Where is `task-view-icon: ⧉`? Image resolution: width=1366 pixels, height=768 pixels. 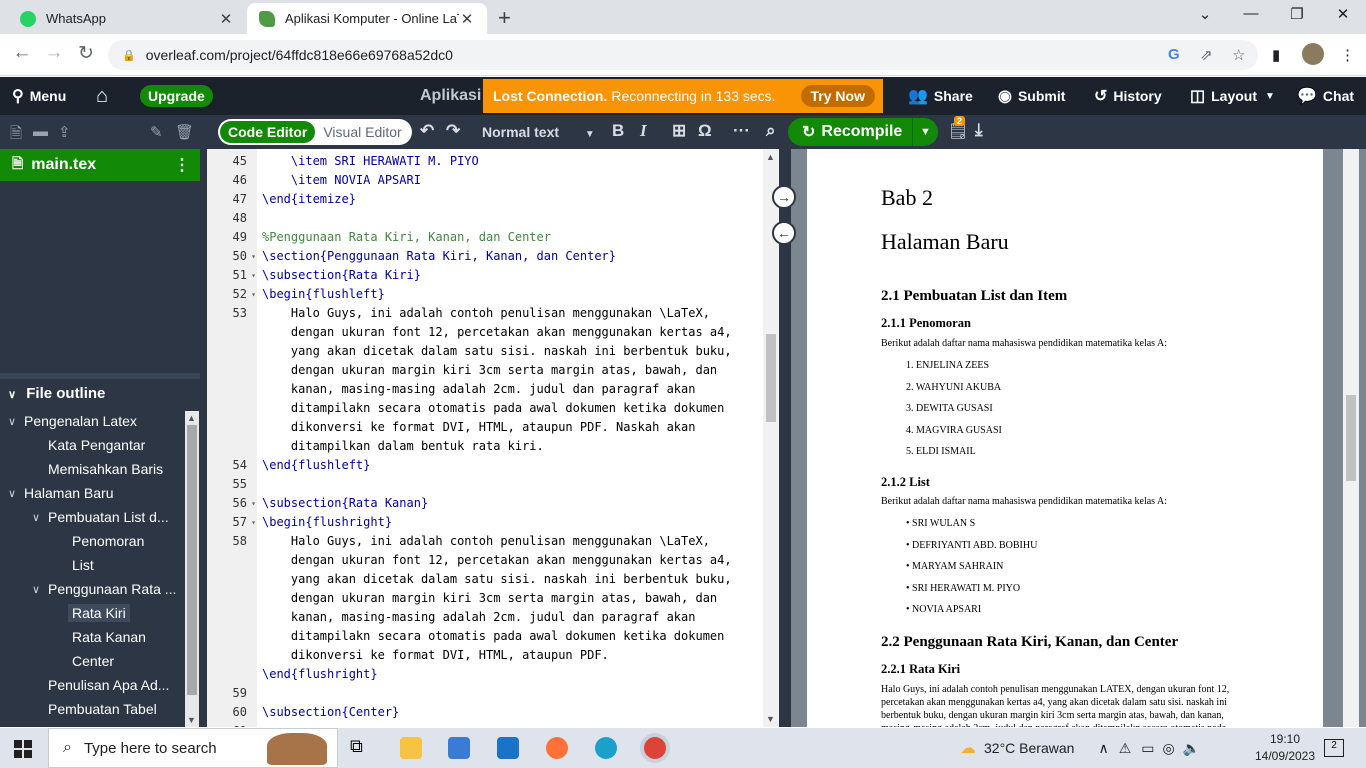
task-view-icon: ⧉ is located at coordinates (361, 747).